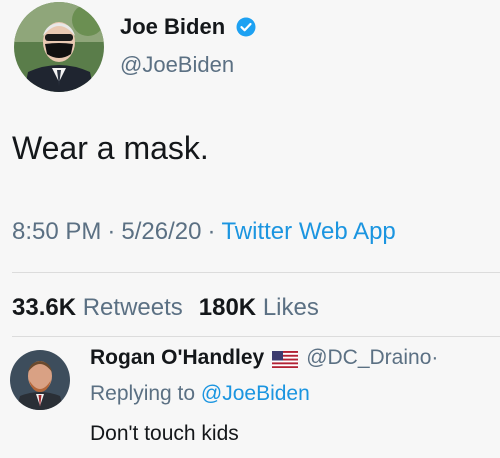  What do you see at coordinates (164, 433) in the screenshot?
I see `reply-text: Don't touch kids` at bounding box center [164, 433].